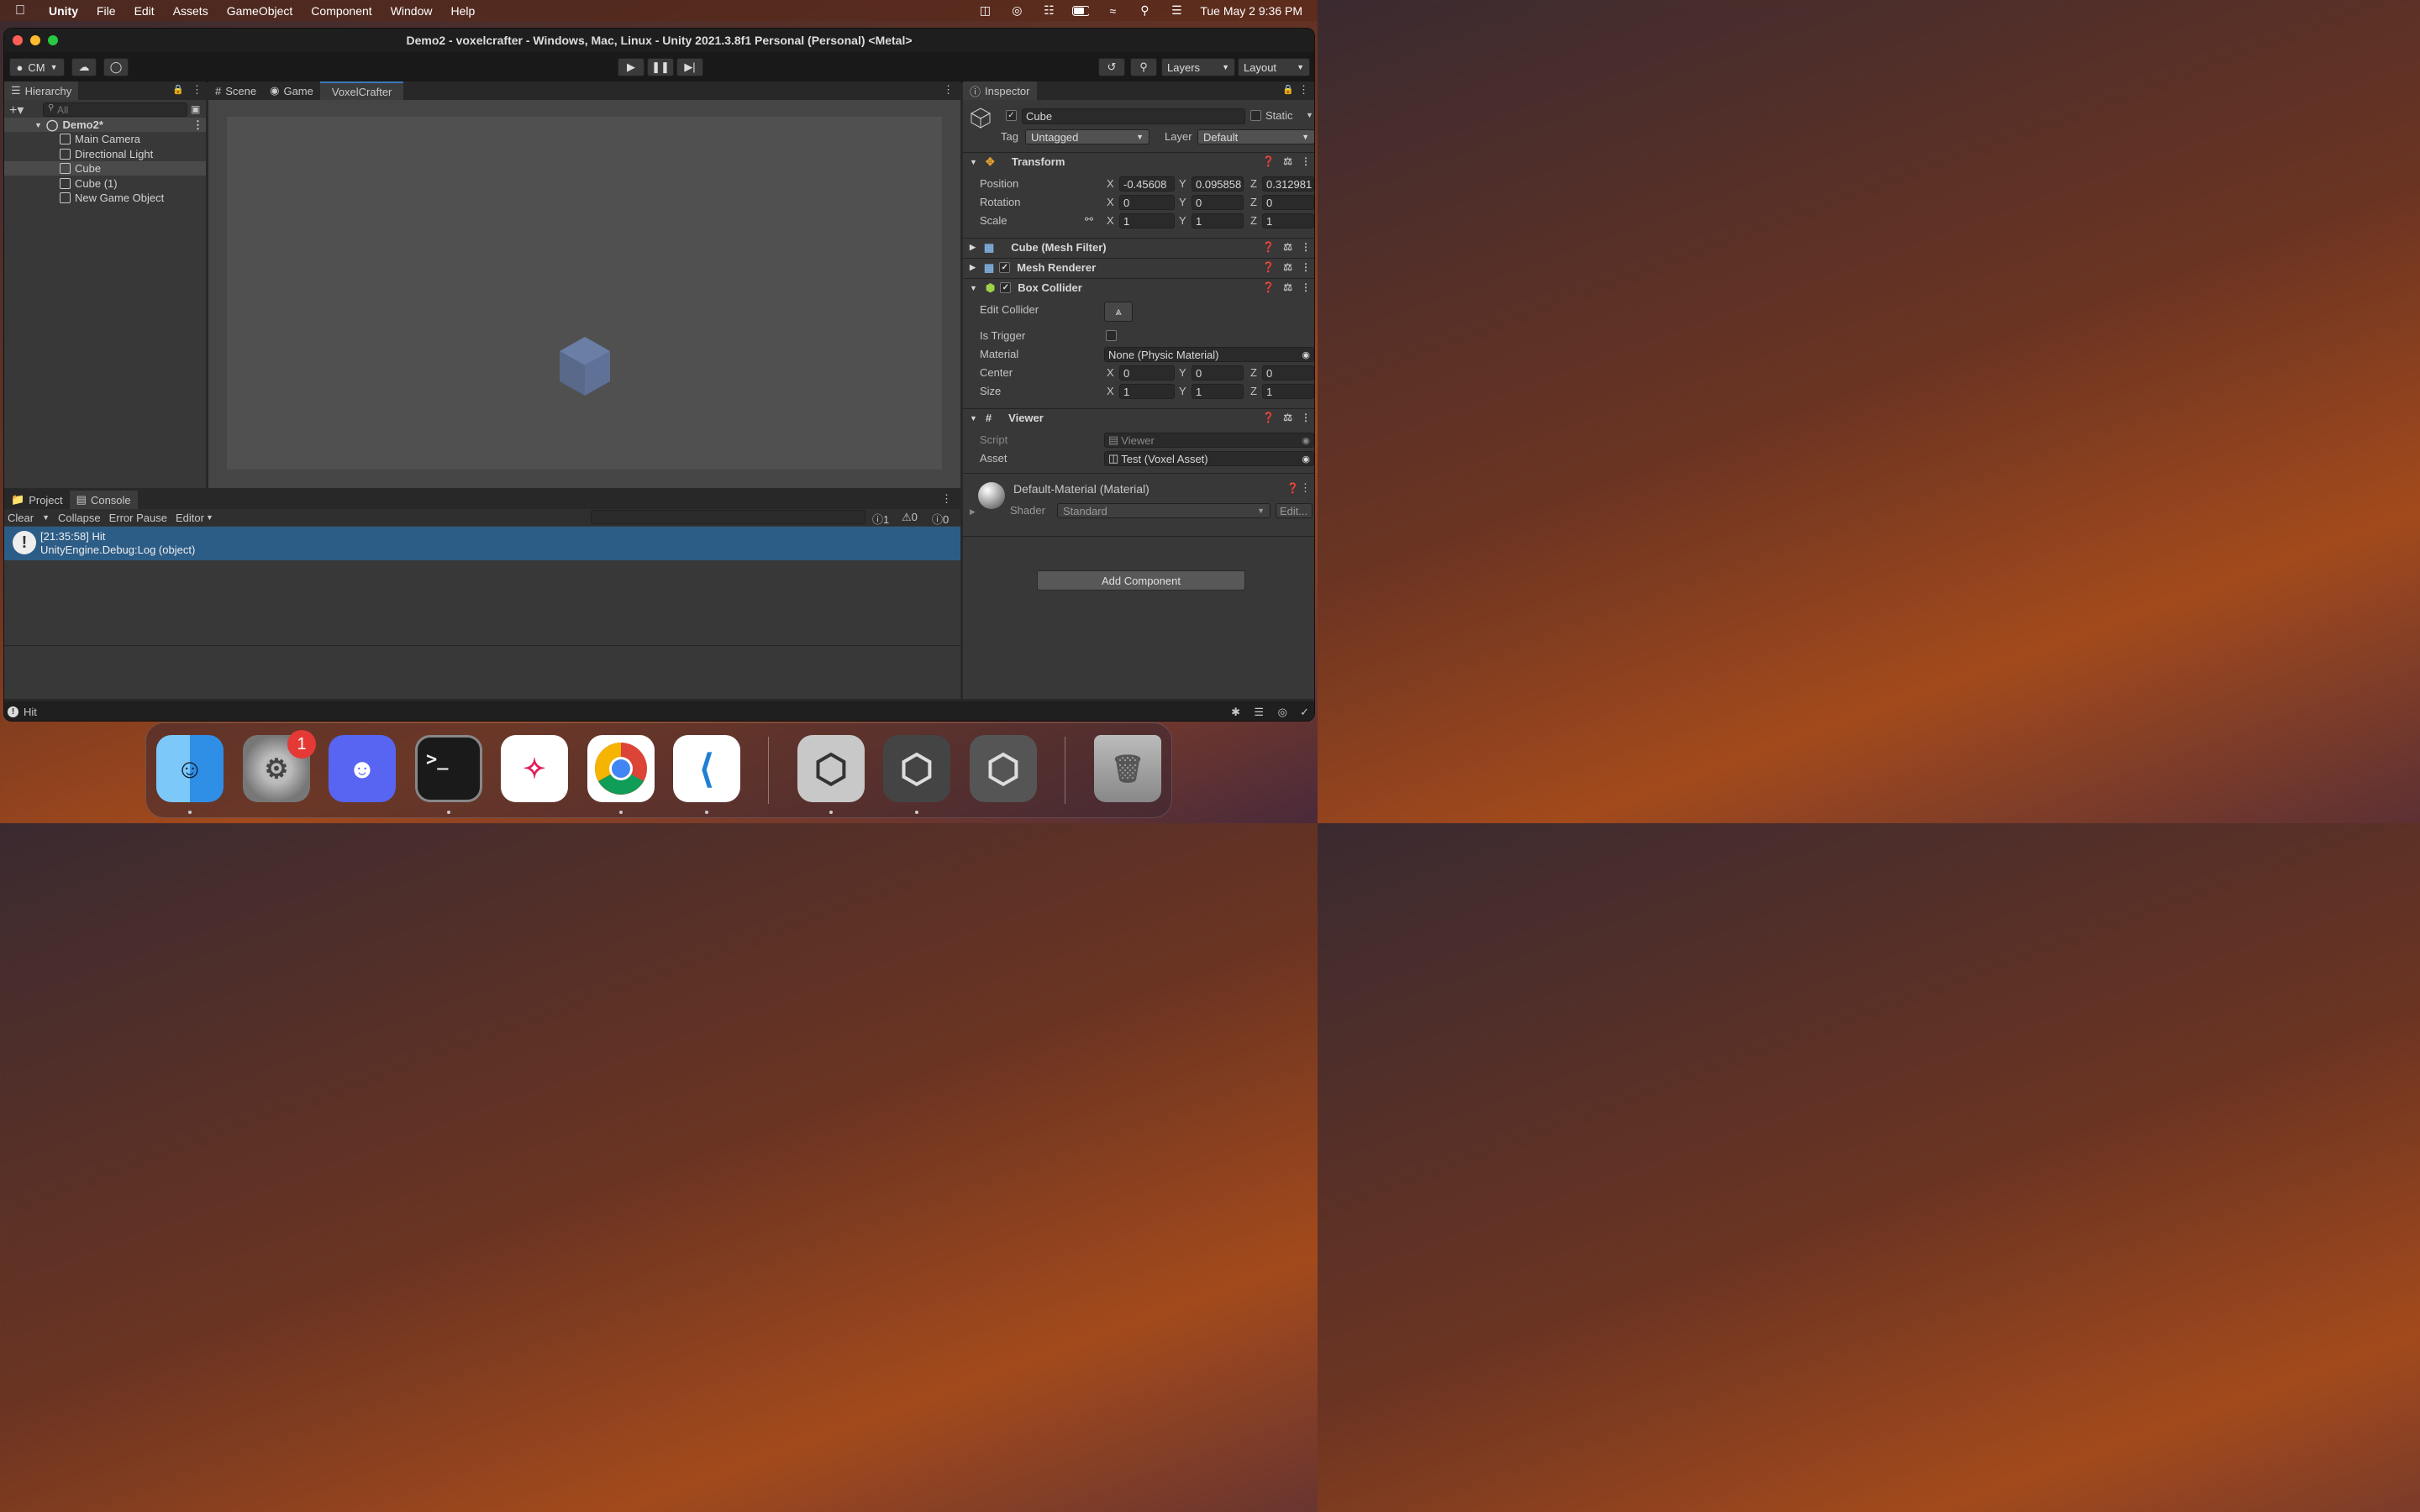  What do you see at coordinates (100, 139) in the screenshot?
I see `hierarchy-item-main-camera: Main Camera` at bounding box center [100, 139].